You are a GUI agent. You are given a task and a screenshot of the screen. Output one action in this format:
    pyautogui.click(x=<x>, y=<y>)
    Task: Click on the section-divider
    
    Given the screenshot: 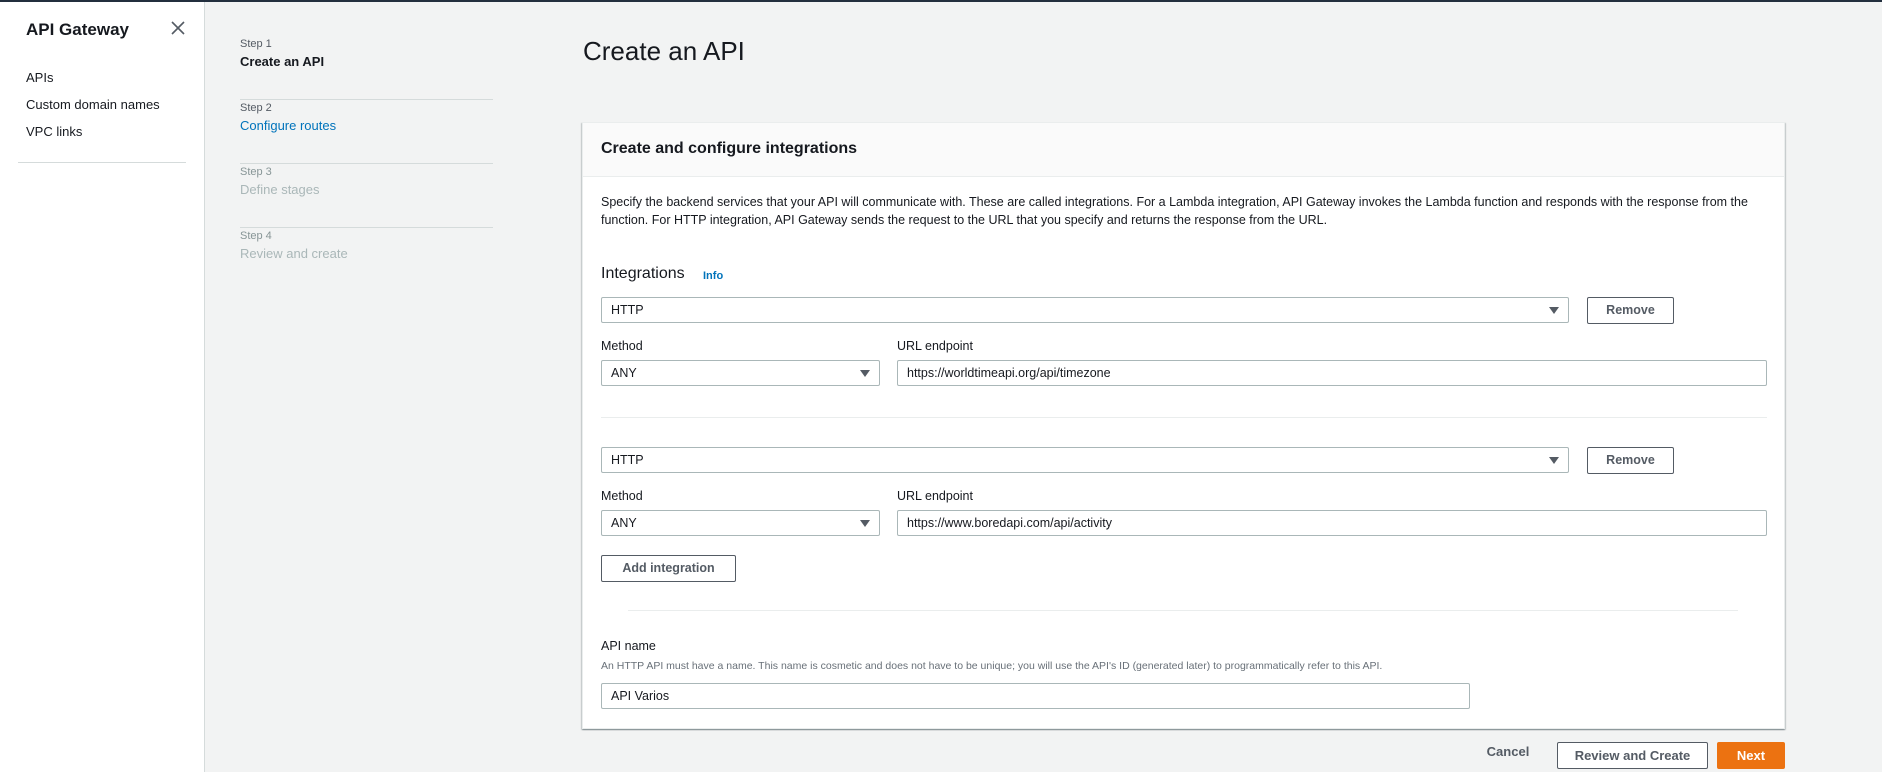 What is the action you would take?
    pyautogui.click(x=1183, y=610)
    